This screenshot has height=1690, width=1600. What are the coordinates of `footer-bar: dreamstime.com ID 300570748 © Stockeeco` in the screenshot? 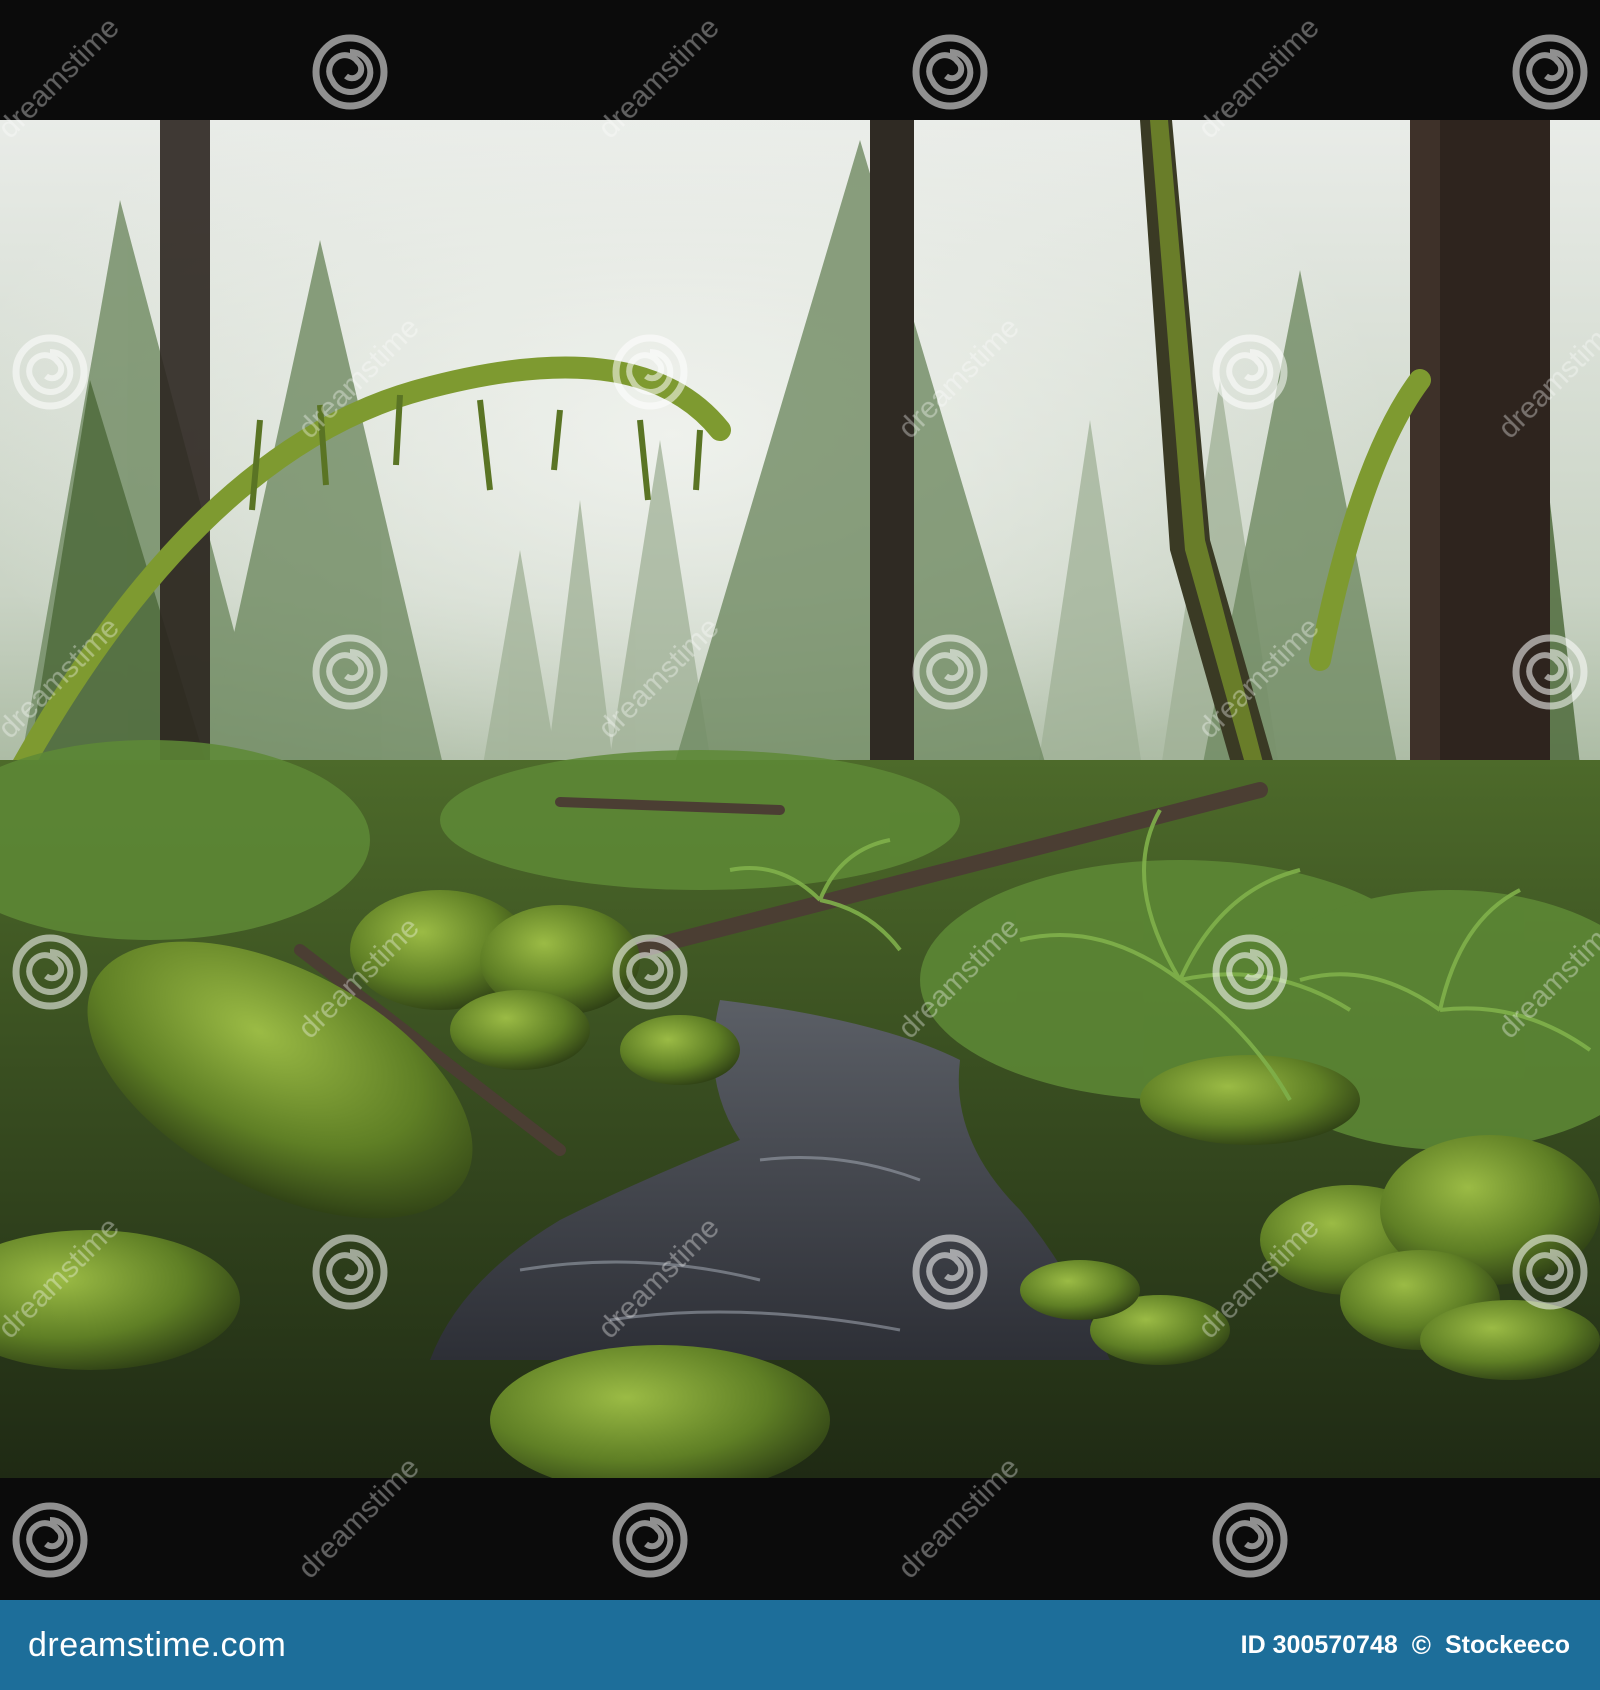 It's located at (800, 1645).